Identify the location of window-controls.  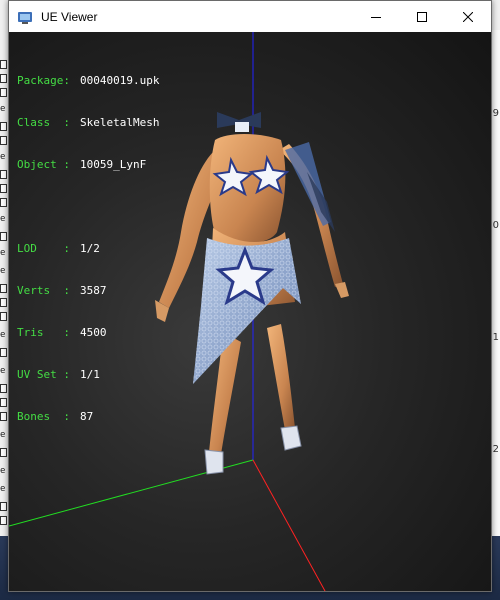
(422, 16).